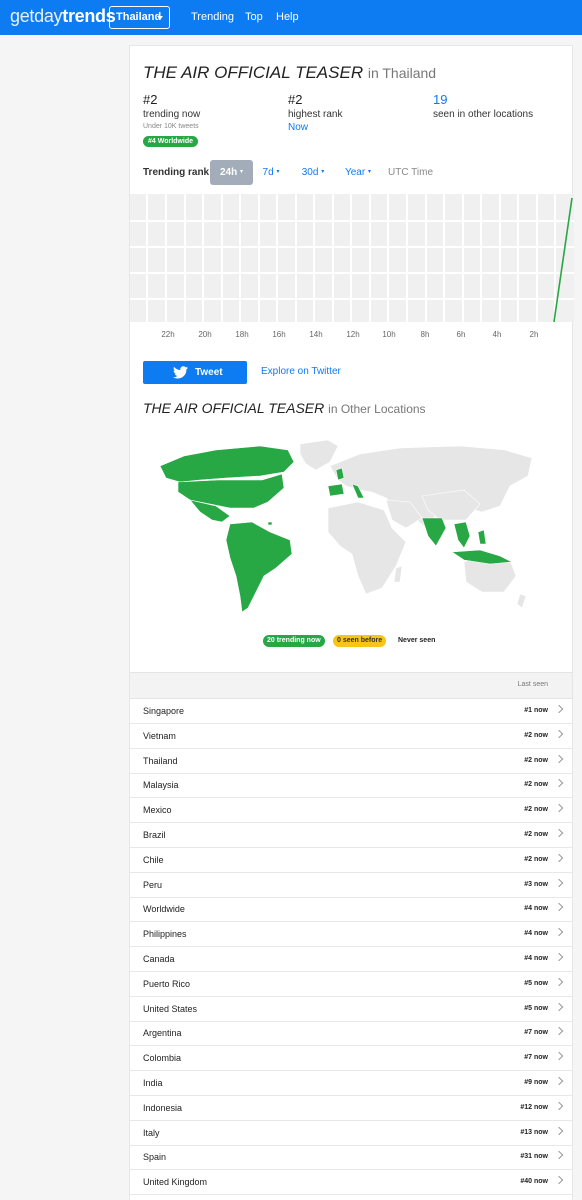  What do you see at coordinates (313, 172) in the screenshot?
I see `tab-30d: 30d ▾` at bounding box center [313, 172].